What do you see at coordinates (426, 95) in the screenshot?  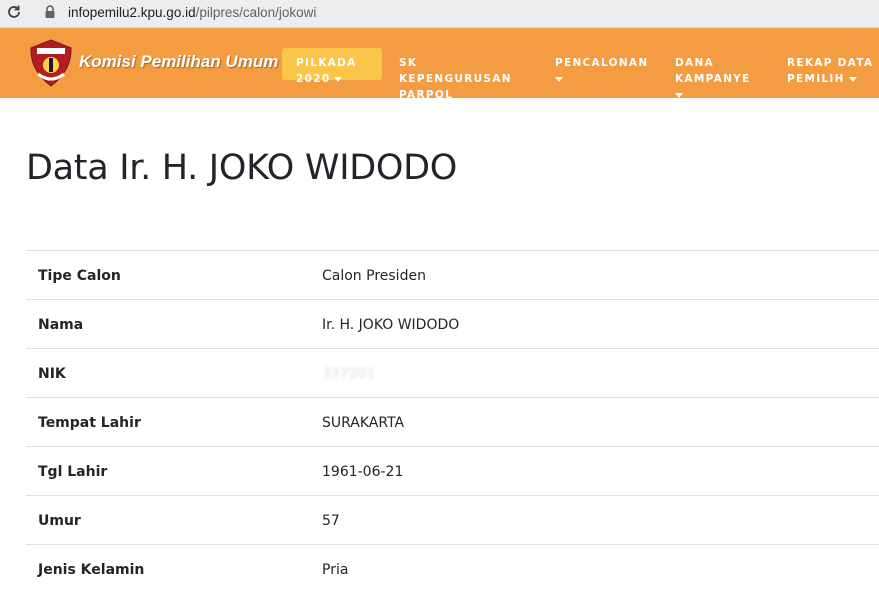 I see `menu-label: PARPOL` at bounding box center [426, 95].